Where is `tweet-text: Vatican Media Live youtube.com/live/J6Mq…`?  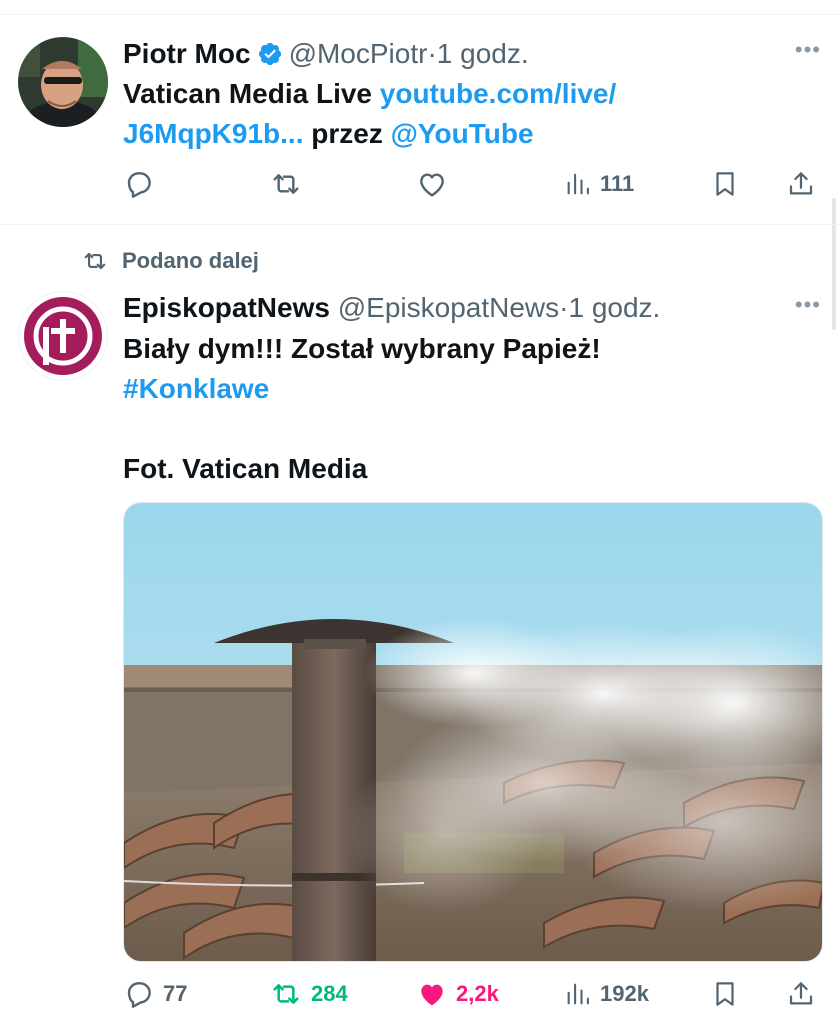
tweet-text: Vatican Media Live youtube.com/live/J6Mq… is located at coordinates (468, 114).